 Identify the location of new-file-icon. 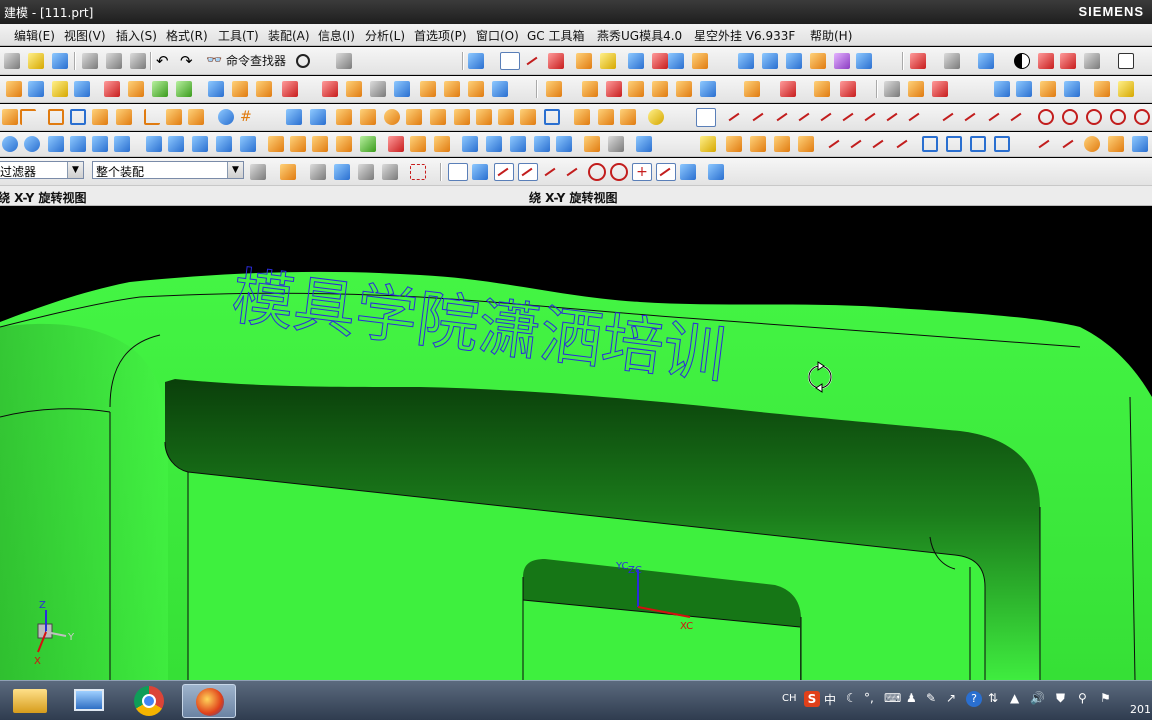
(12, 61).